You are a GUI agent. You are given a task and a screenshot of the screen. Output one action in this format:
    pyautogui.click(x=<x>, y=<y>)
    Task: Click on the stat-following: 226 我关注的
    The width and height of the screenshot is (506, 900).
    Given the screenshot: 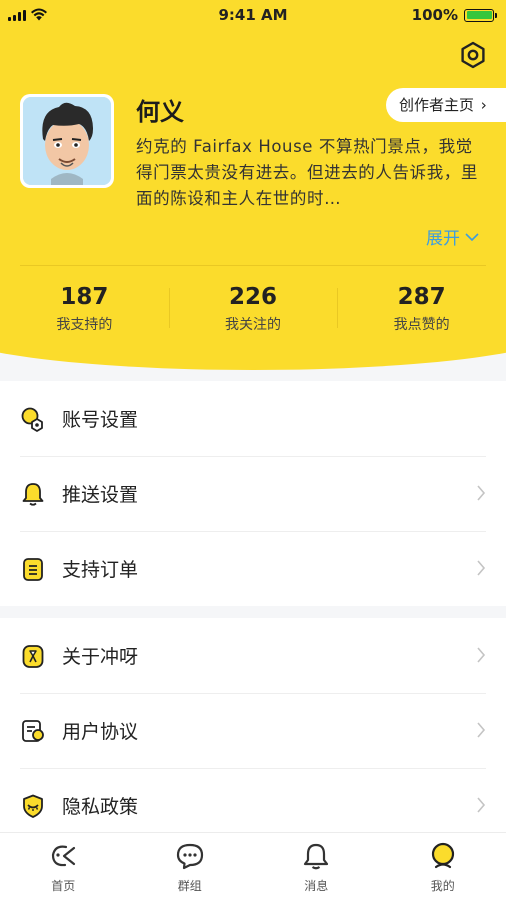 What is the action you would take?
    pyautogui.click(x=253, y=309)
    